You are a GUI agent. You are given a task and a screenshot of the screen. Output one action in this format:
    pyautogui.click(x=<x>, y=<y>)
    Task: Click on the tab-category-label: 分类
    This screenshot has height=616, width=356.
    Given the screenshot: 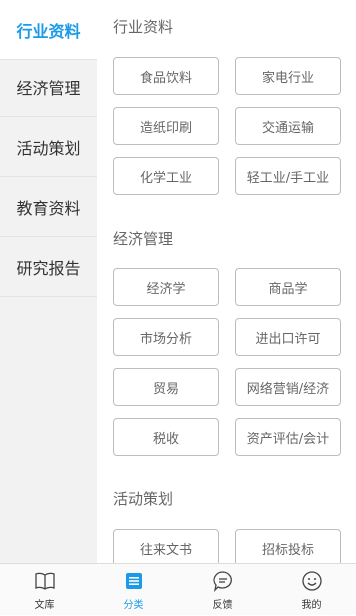 What is the action you would take?
    pyautogui.click(x=133, y=605)
    